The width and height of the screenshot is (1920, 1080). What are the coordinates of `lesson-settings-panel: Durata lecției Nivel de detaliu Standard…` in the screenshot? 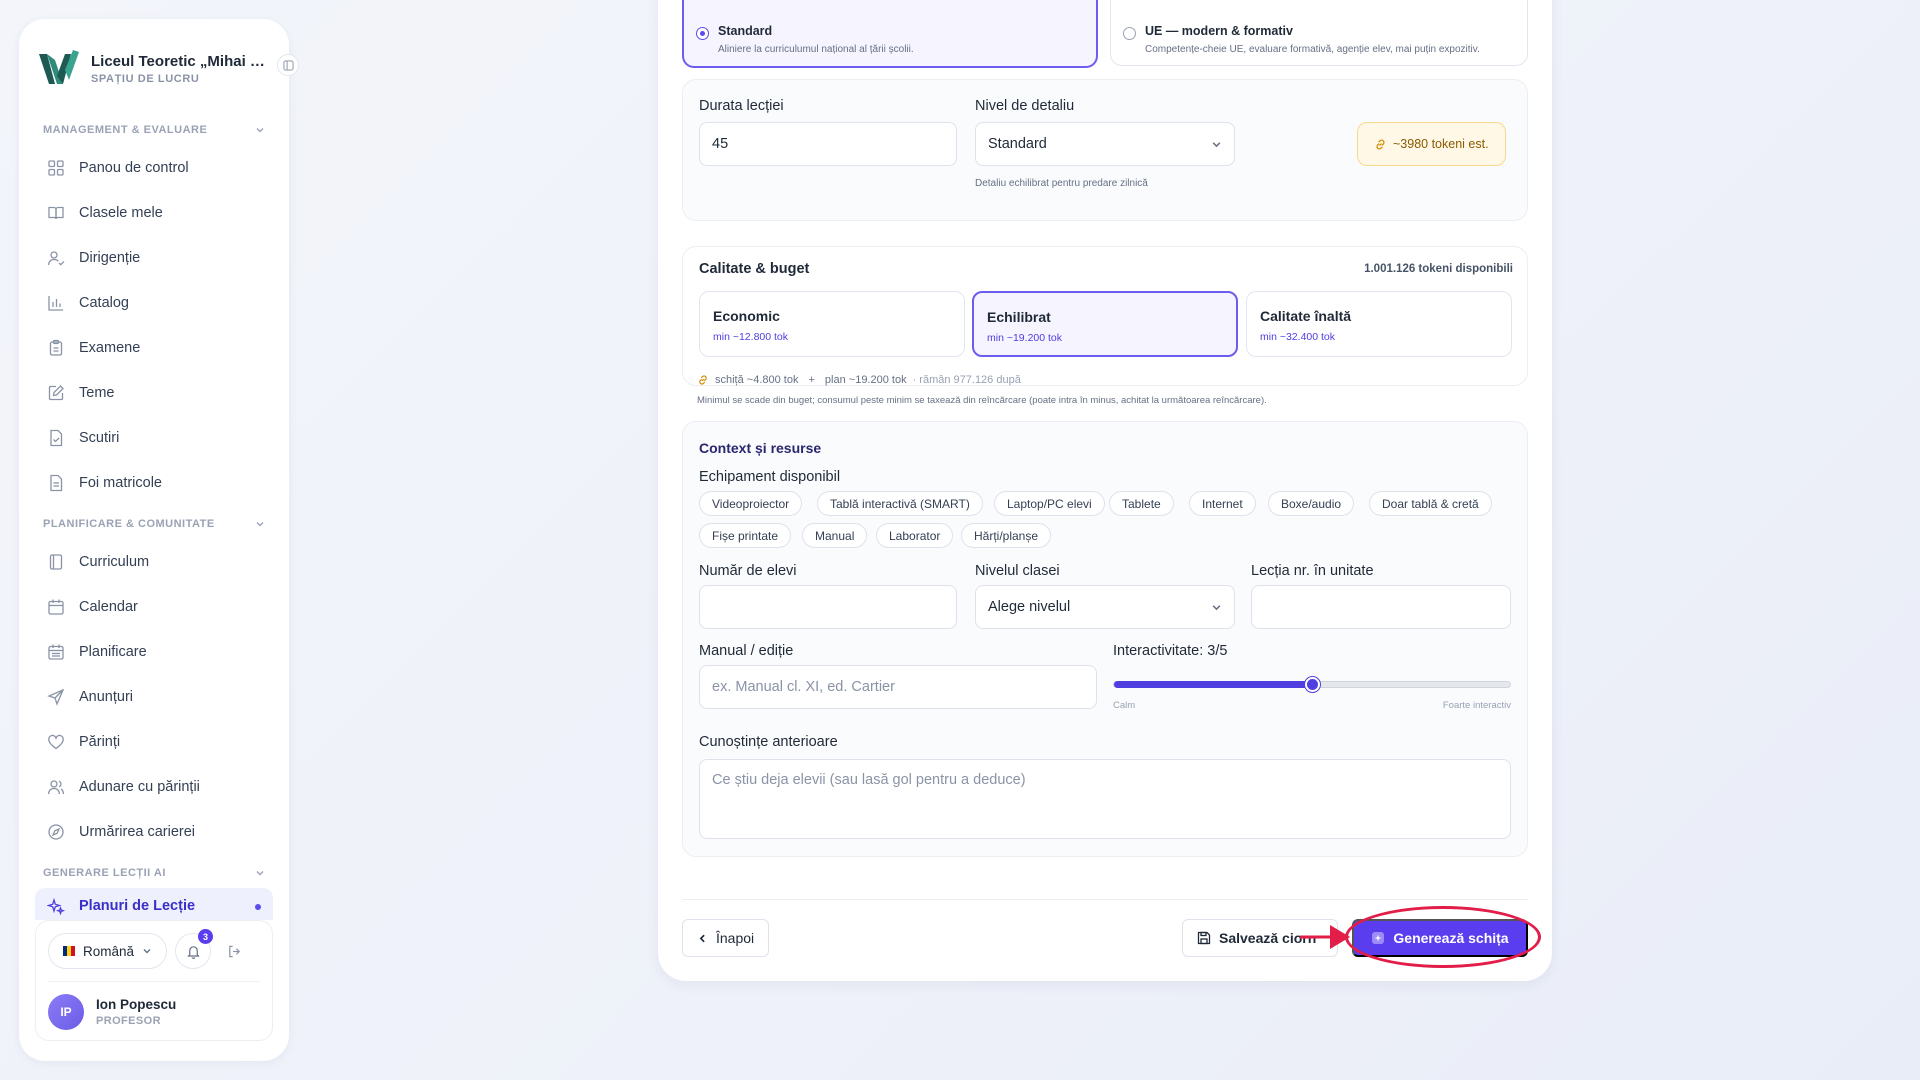 It's located at (1105, 150).